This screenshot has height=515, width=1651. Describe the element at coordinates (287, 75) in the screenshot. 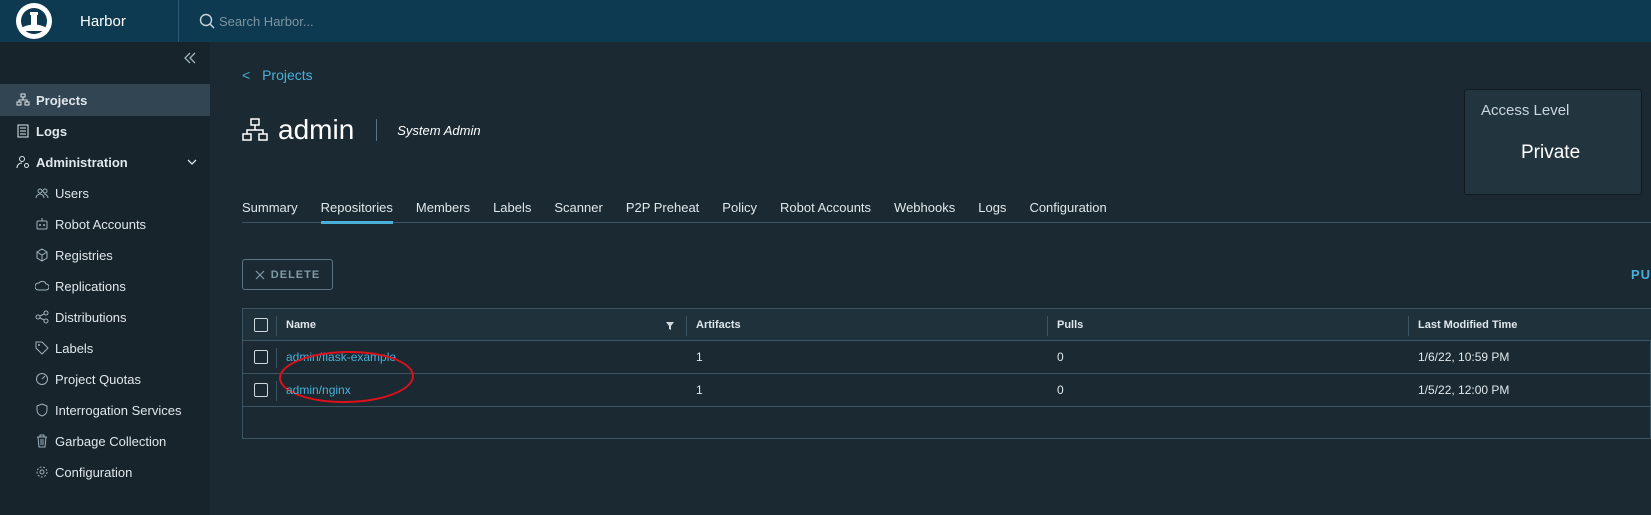

I see `breadcrumb-projects-link: Projects` at that location.